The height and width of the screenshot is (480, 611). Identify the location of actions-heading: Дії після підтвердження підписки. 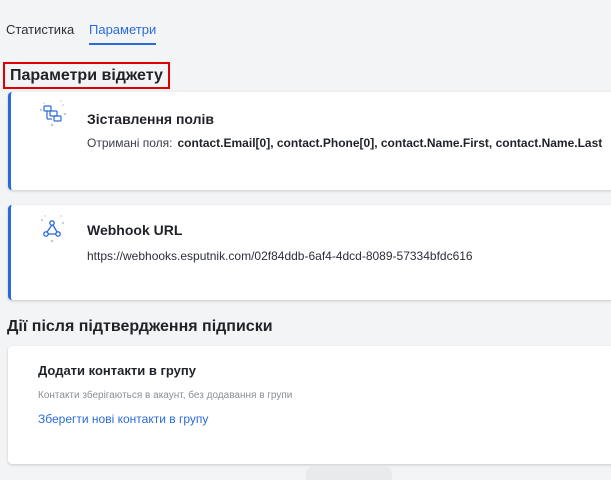
(140, 326).